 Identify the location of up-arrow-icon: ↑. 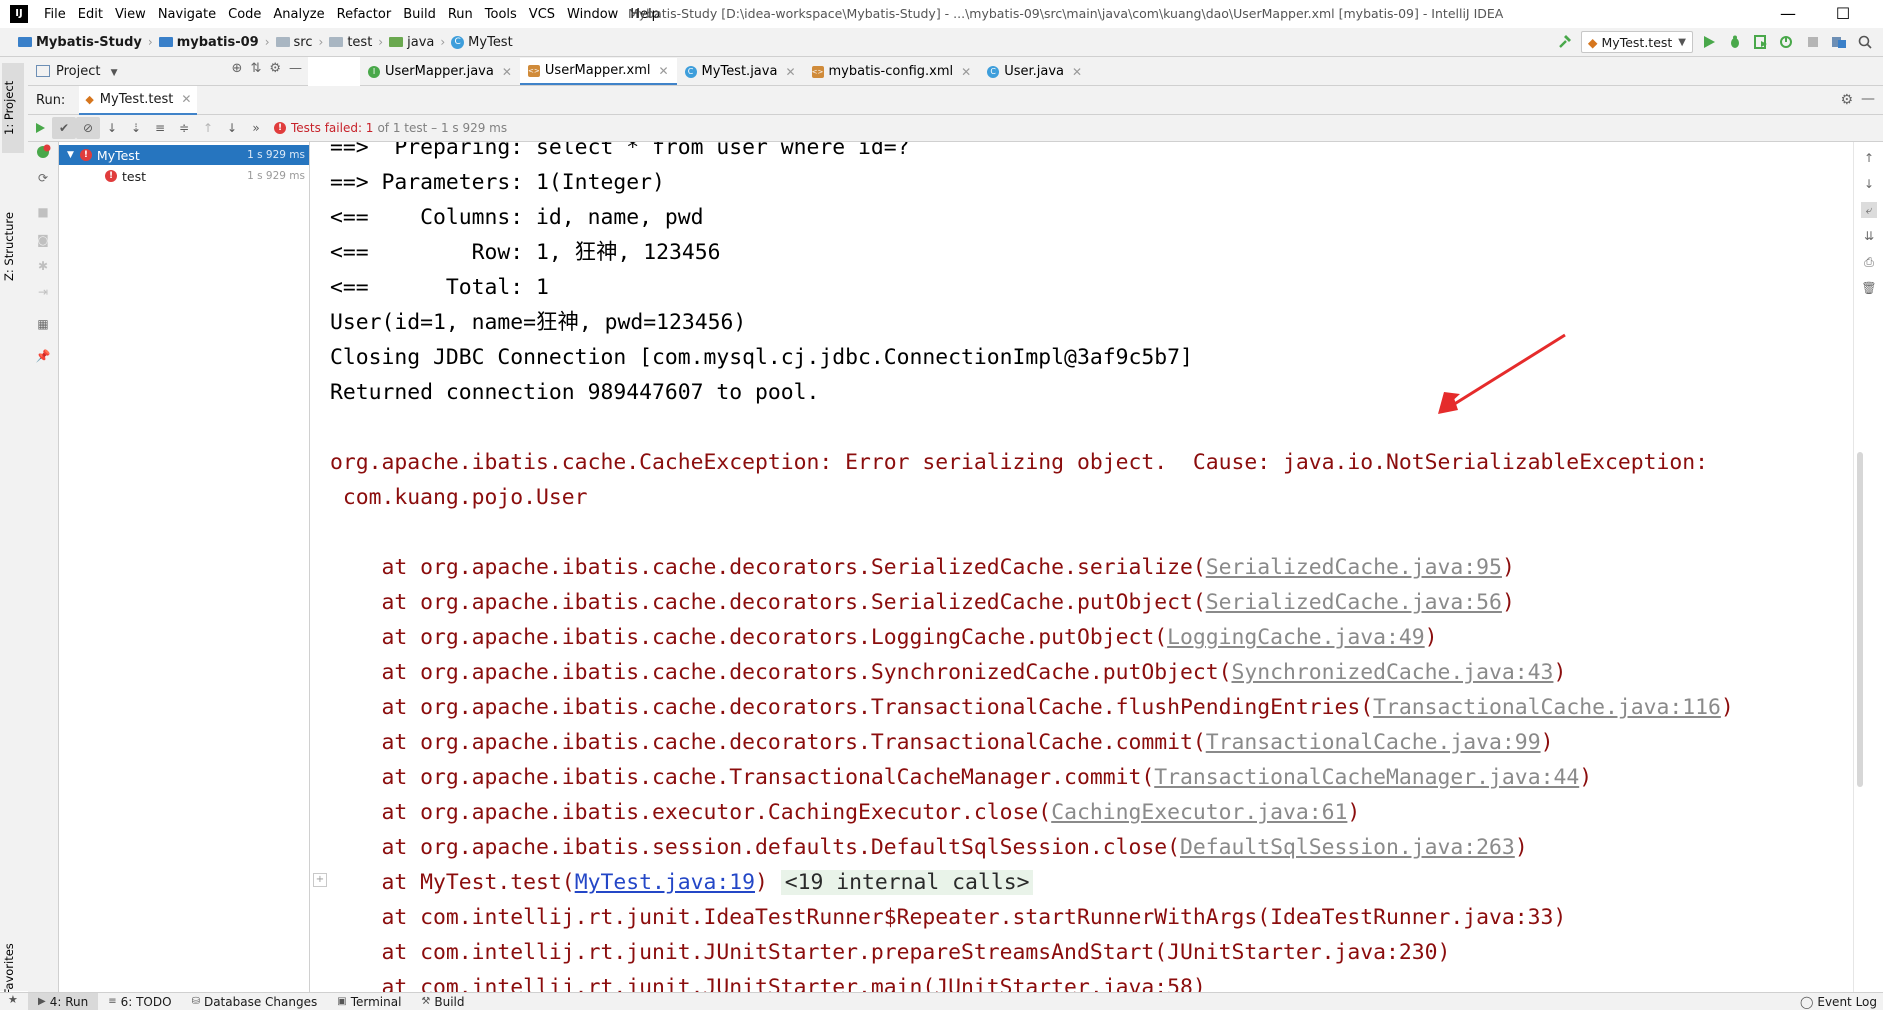
(1869, 158).